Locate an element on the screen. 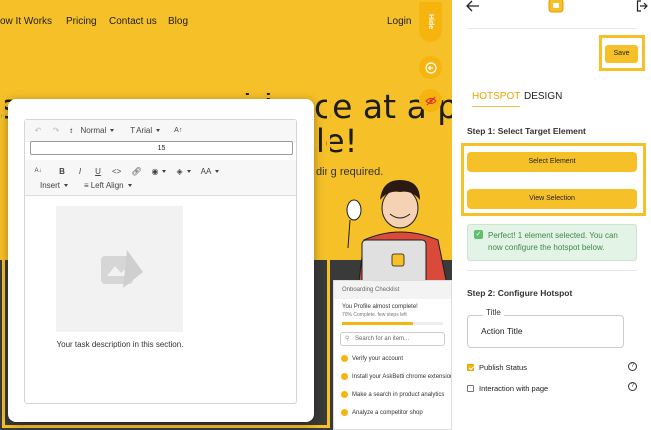  palette-icon: ◉ is located at coordinates (155, 171).